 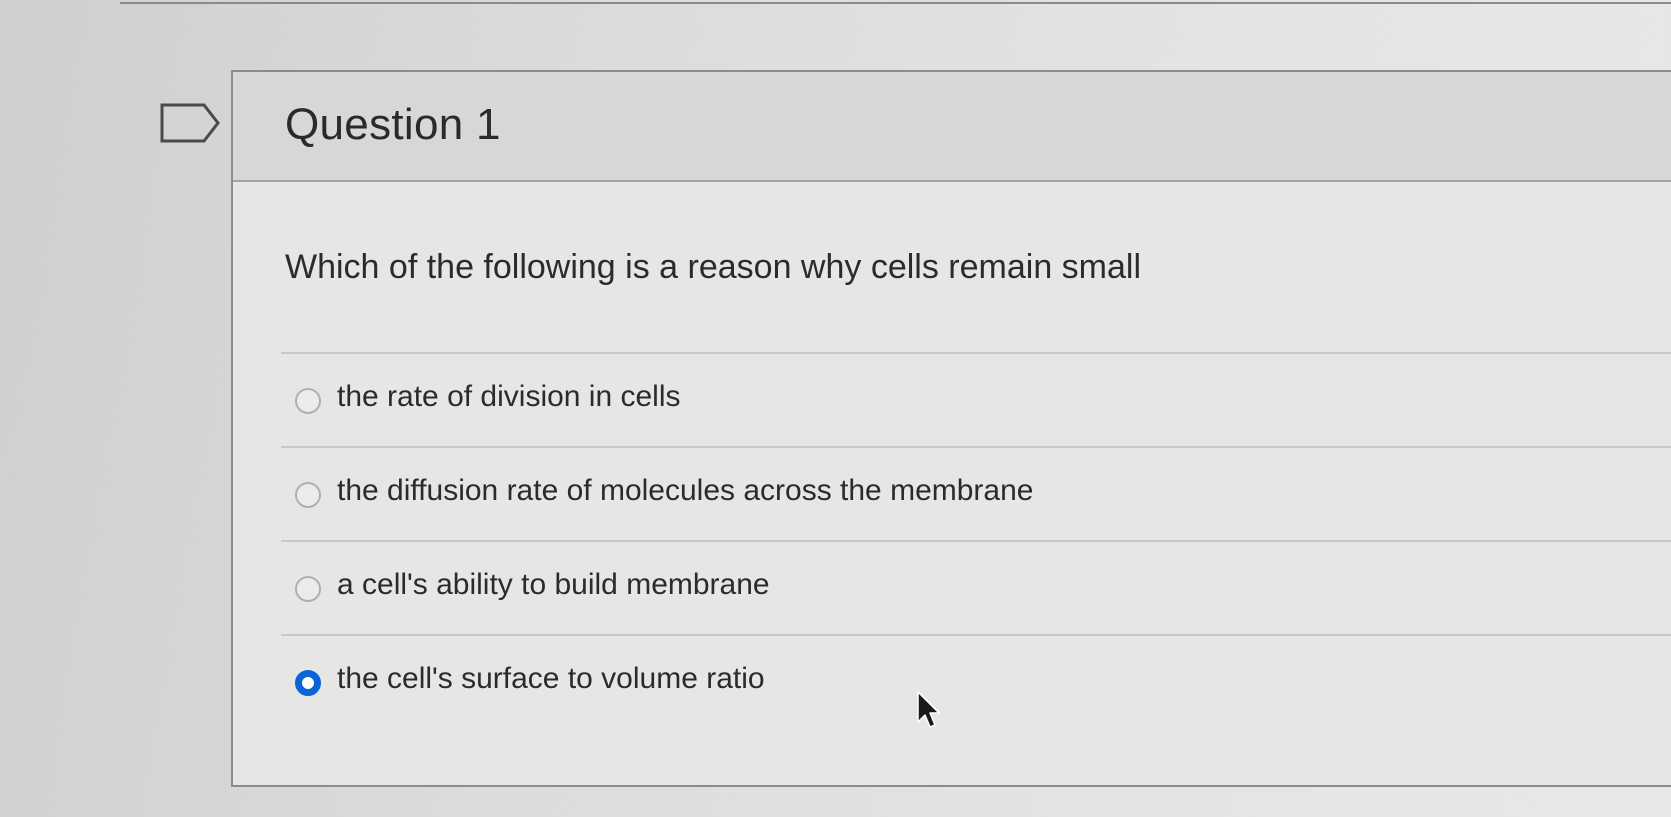 I want to click on question-title: Question 1, so click(x=393, y=124).